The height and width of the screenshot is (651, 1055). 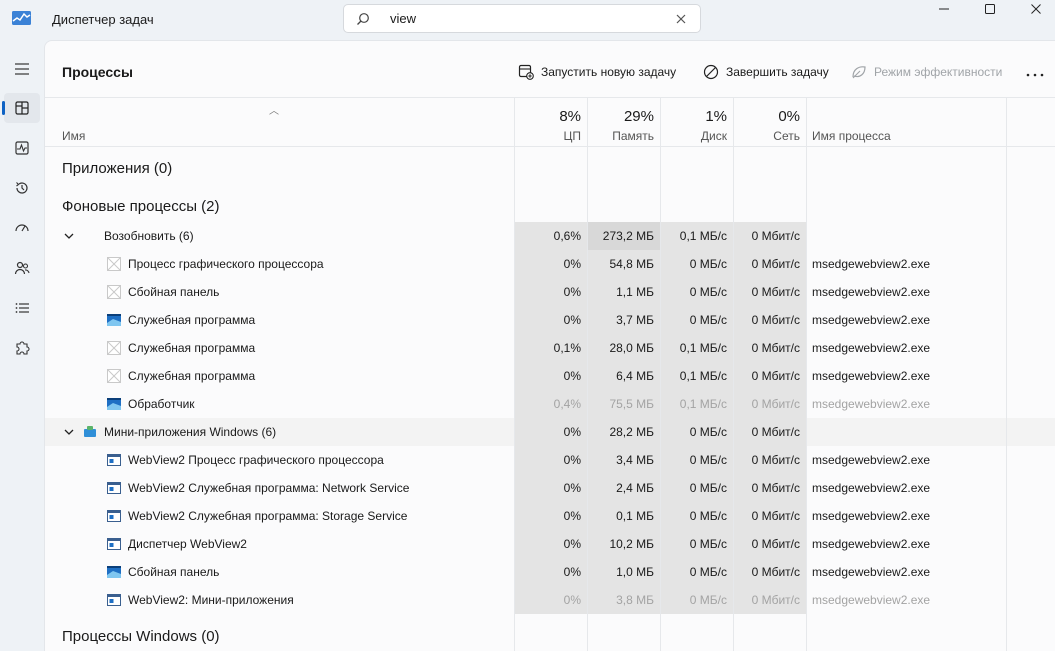 What do you see at coordinates (22, 228) in the screenshot?
I see `nav-startup-apps` at bounding box center [22, 228].